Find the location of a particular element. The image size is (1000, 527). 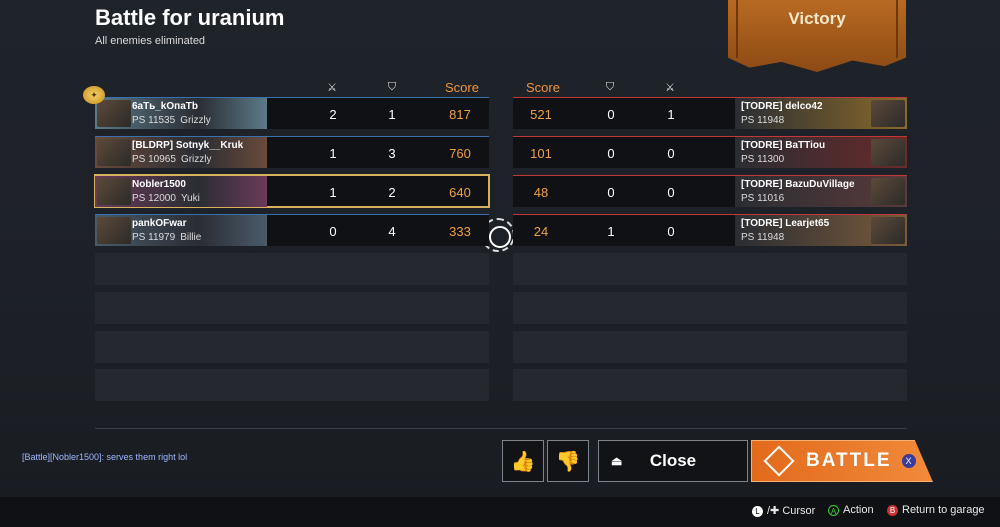

victory-banner: Victory is located at coordinates (817, 36).